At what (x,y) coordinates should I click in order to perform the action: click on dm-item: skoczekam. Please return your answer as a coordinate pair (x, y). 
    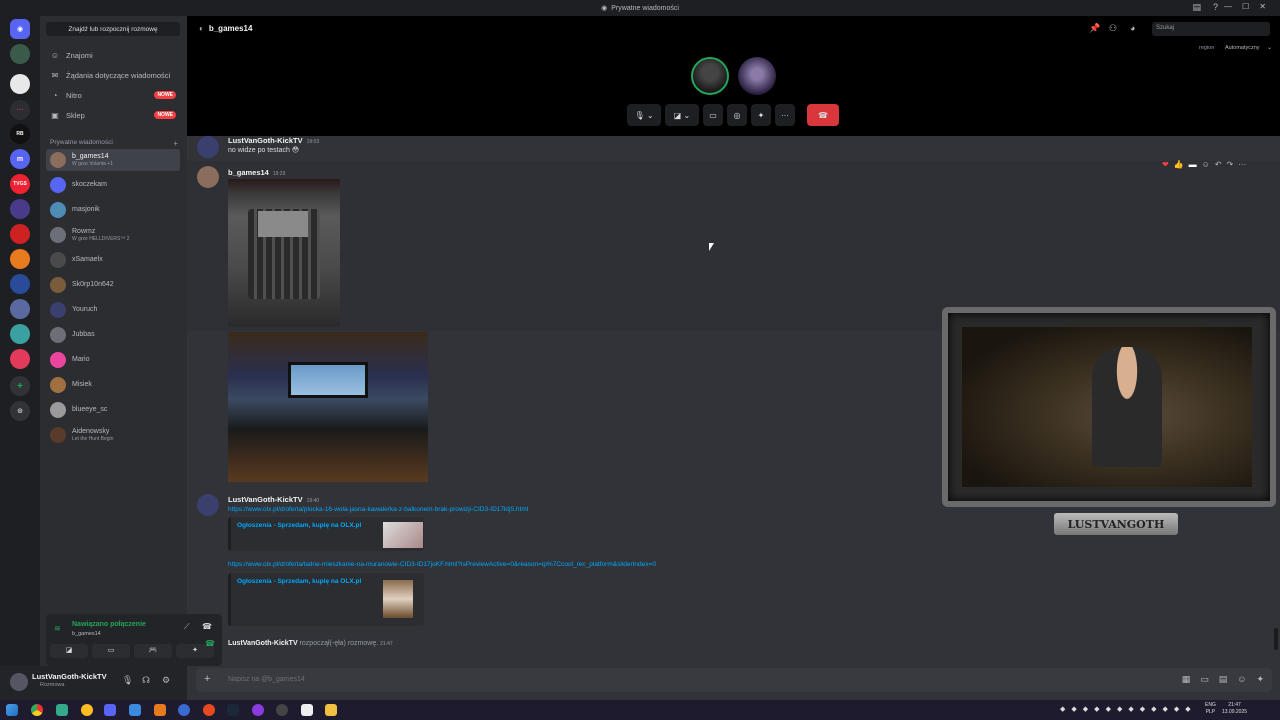
    Looking at the image, I should click on (113, 185).